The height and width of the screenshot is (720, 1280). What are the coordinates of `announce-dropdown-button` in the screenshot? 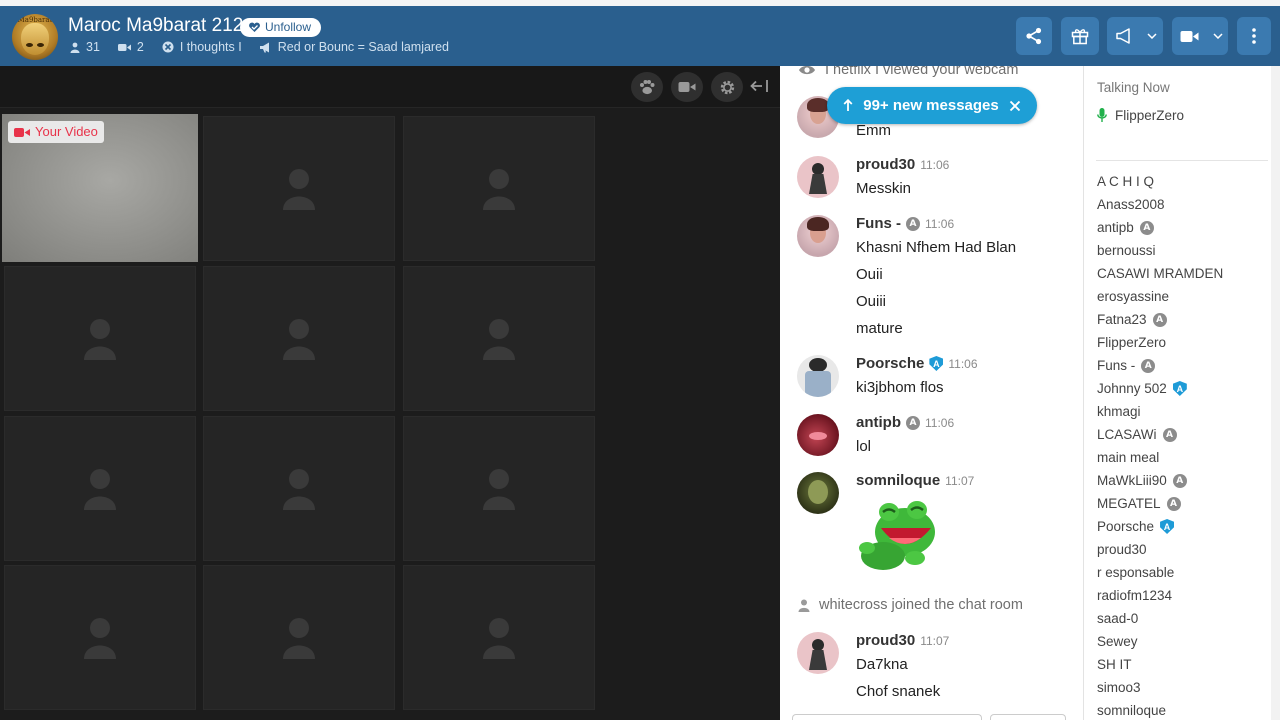 It's located at (1135, 36).